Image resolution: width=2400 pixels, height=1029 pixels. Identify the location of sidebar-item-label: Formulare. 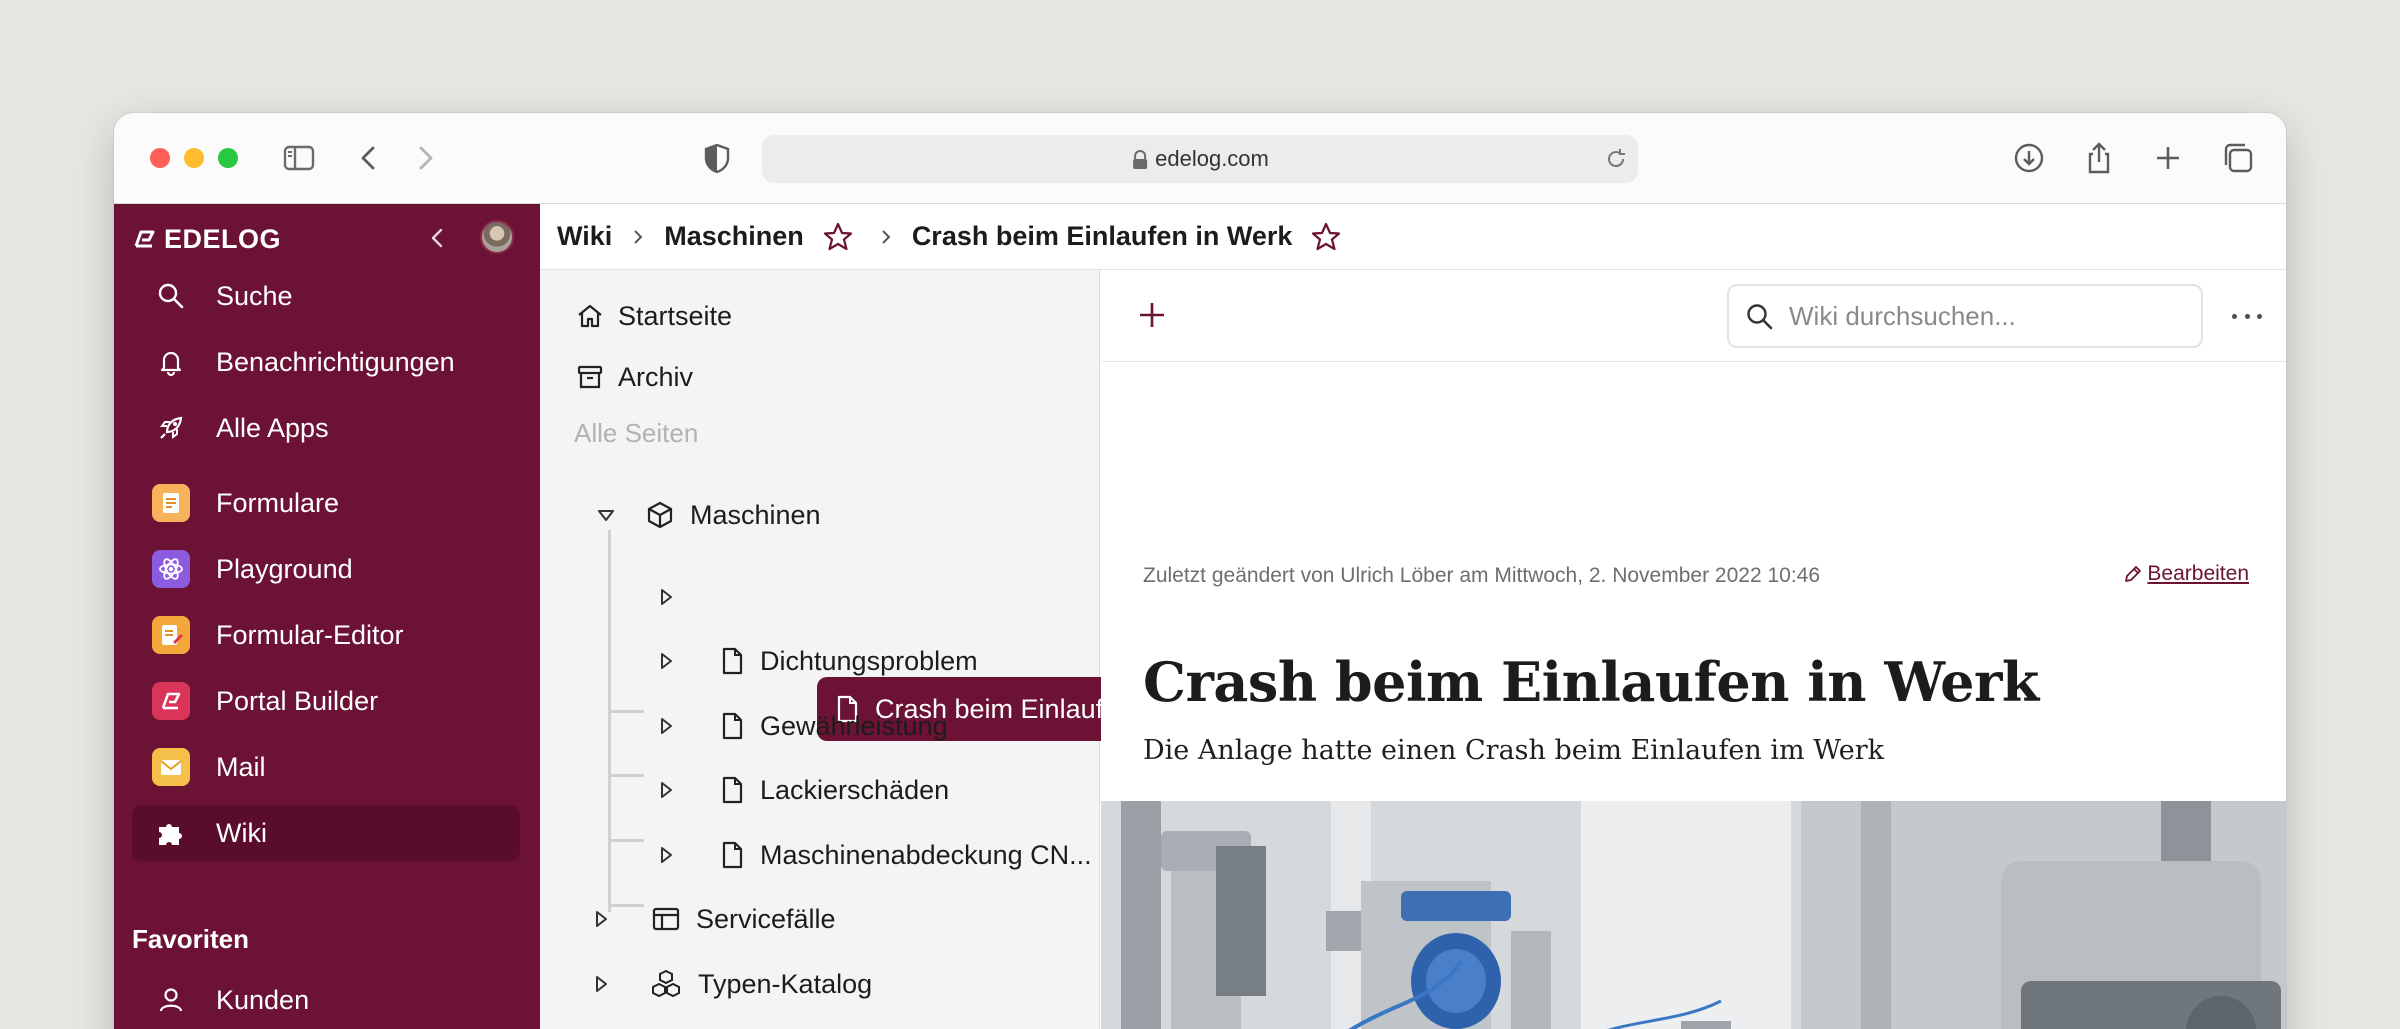
(278, 502).